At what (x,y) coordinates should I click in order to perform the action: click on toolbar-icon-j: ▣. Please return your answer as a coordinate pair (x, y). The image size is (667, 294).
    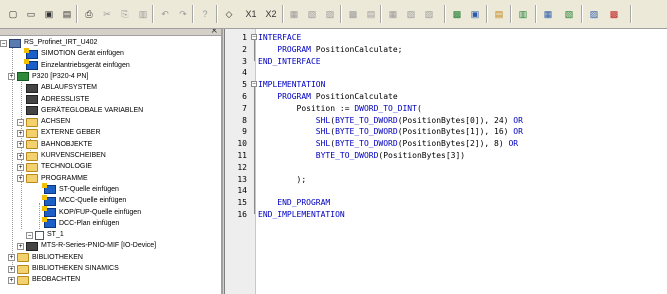
    Looking at the image, I should click on (475, 14).